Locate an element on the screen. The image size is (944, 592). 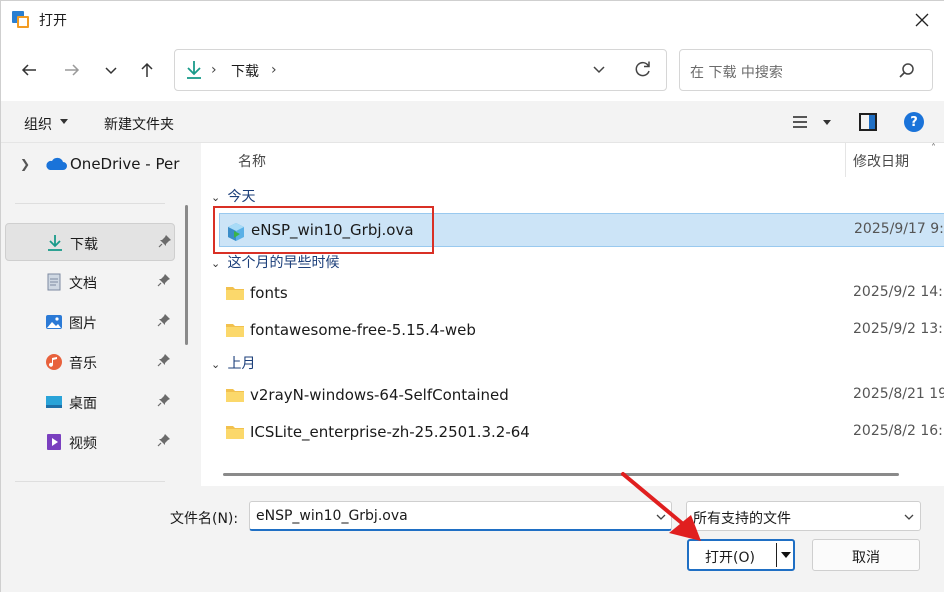
filetype-value: 所有支持的文件 is located at coordinates (742, 519).